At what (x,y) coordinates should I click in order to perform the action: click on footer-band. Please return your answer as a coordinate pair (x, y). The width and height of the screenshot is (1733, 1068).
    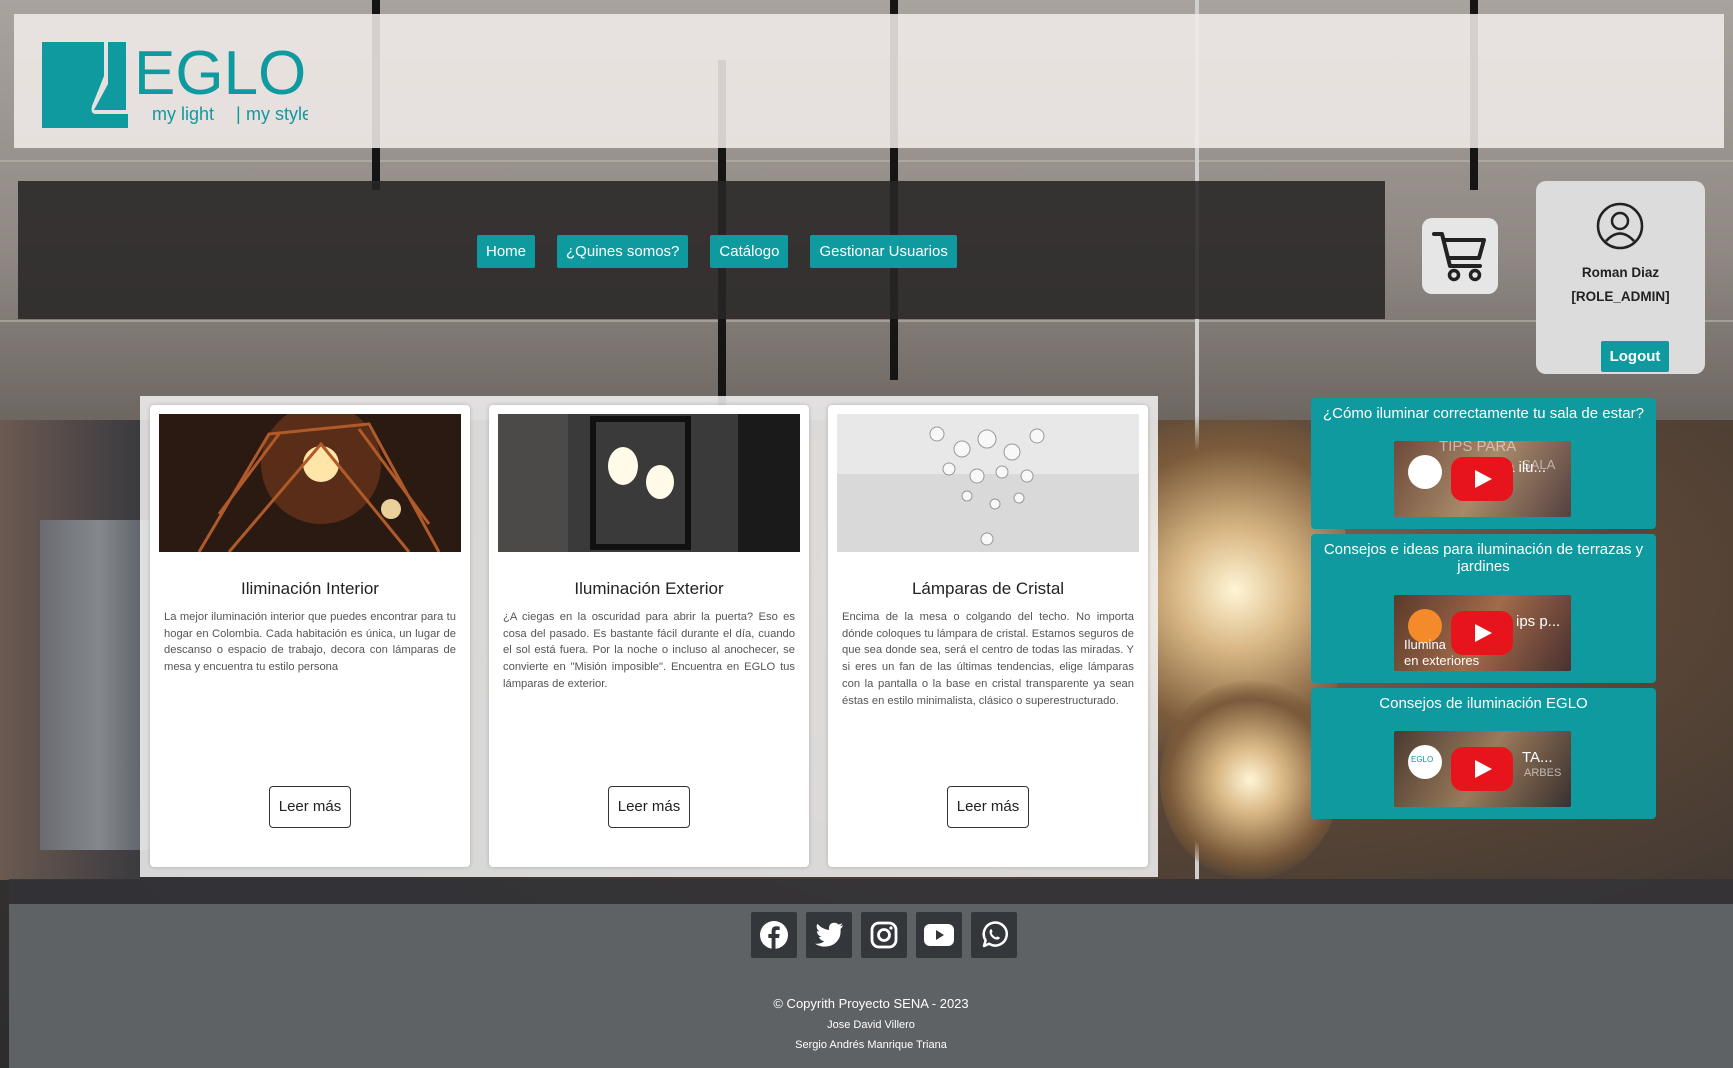
    Looking at the image, I should click on (871, 891).